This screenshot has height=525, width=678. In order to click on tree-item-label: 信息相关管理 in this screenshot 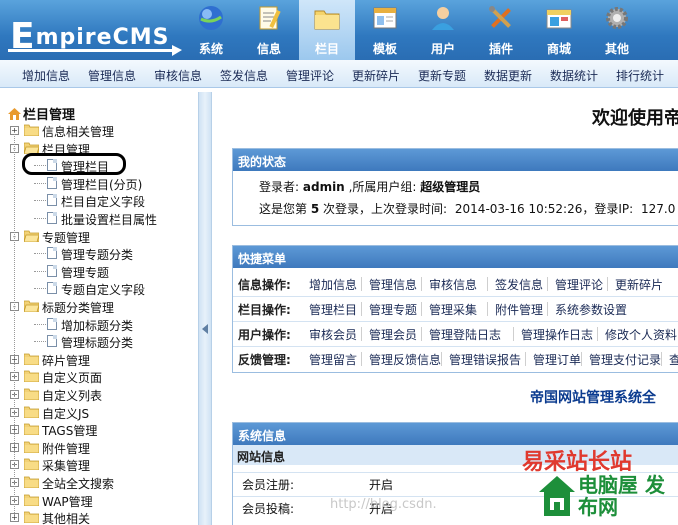, I will do `click(78, 132)`.